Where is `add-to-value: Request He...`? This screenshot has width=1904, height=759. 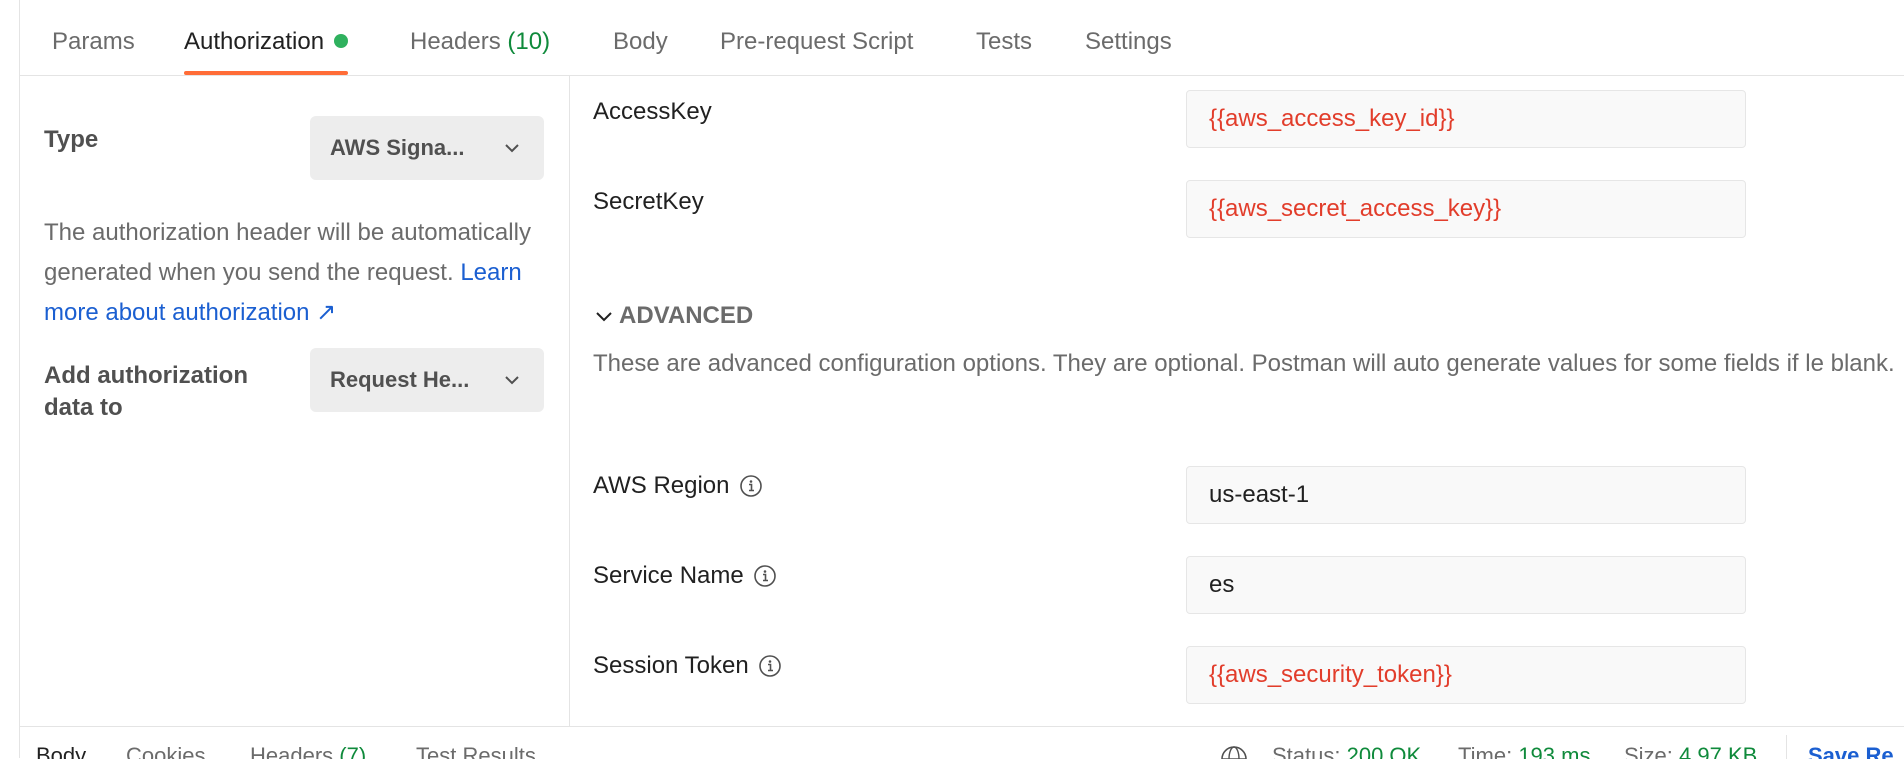 add-to-value: Request He... is located at coordinates (400, 379).